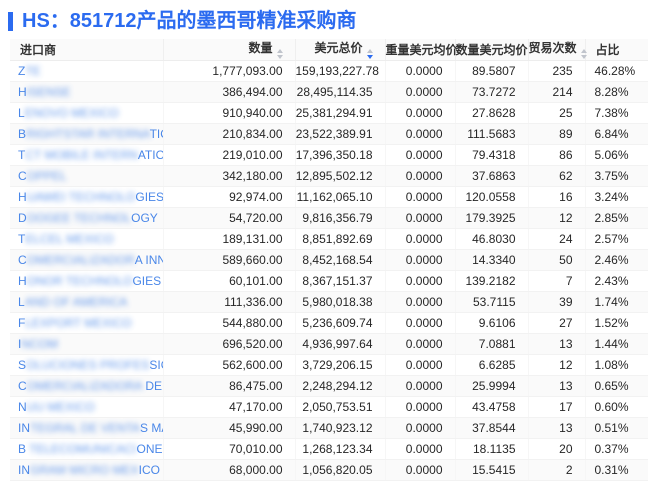  I want to click on importer-visible-prefix: N, so click(22, 406).